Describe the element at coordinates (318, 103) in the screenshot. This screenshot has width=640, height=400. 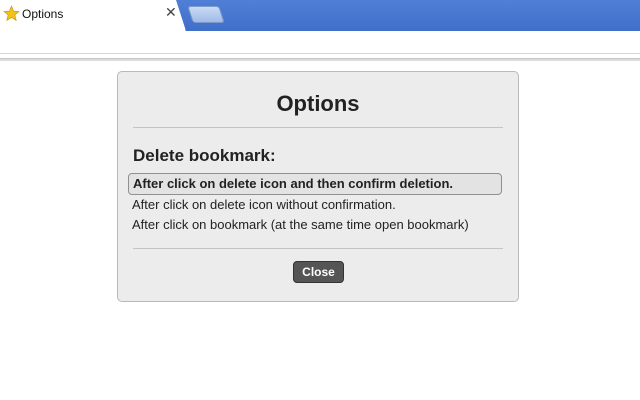
I see `dialog-title: Options` at that location.